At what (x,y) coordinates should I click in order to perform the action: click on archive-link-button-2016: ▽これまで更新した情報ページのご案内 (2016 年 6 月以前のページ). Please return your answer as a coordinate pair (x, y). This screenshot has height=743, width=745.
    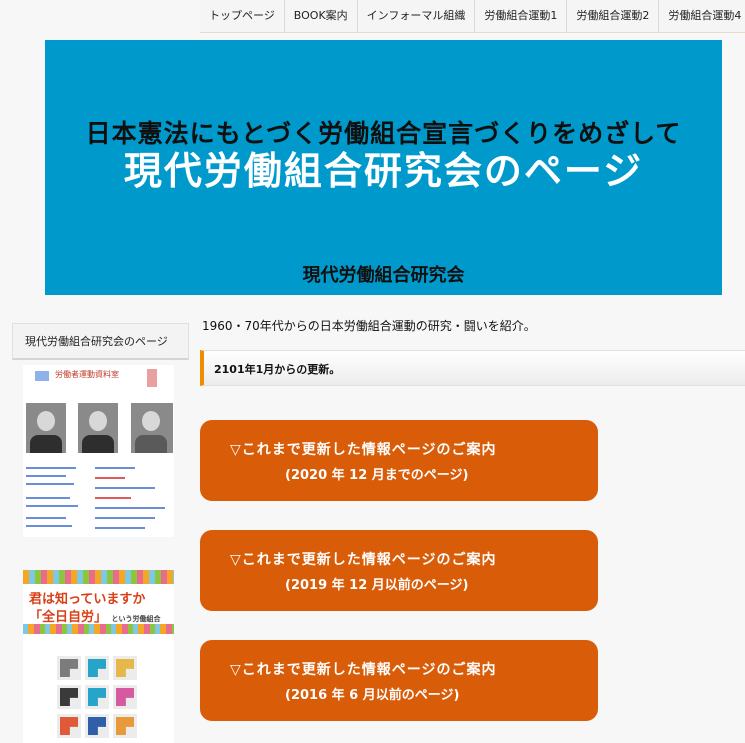
    Looking at the image, I should click on (399, 680).